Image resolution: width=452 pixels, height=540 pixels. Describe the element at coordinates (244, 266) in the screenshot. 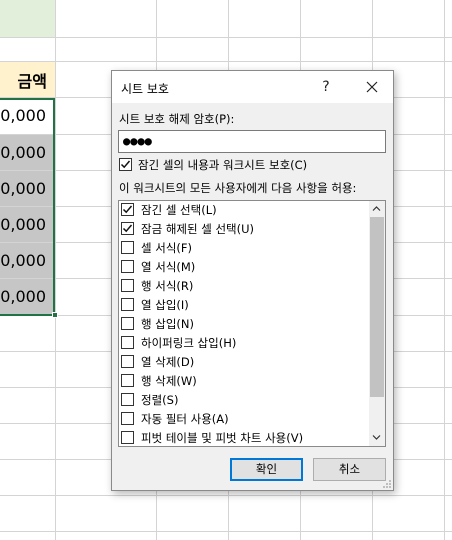

I see `permission-item: 열 서식(M)` at that location.